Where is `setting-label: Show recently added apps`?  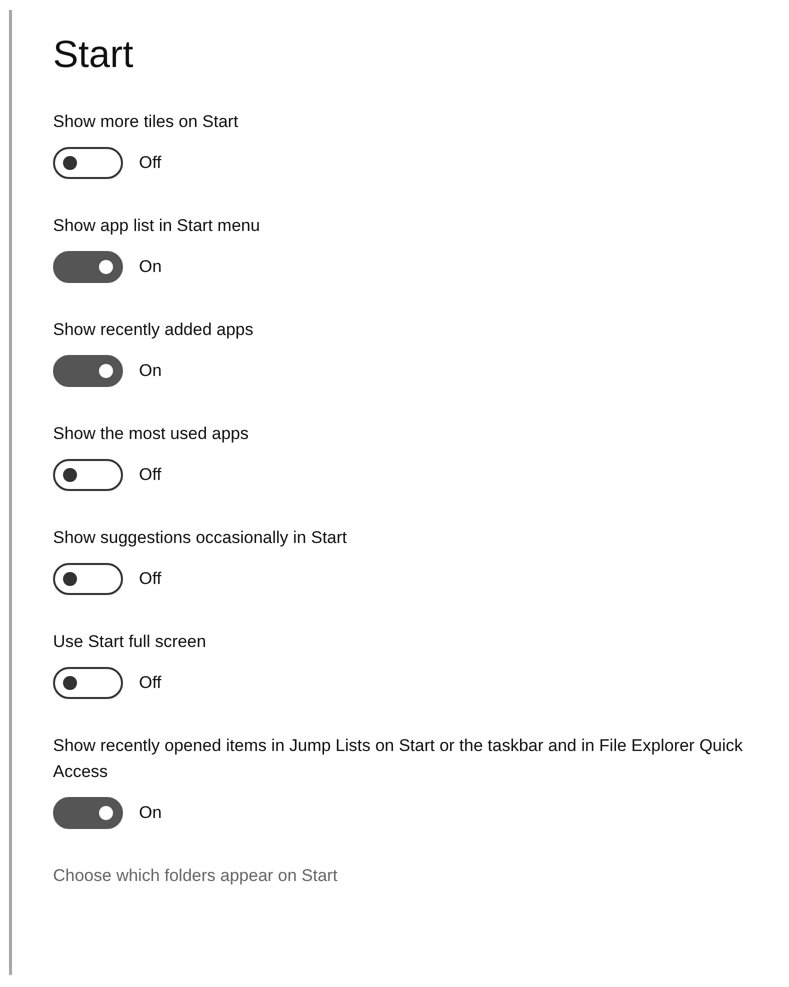
setting-label: Show recently added apps is located at coordinates (153, 329).